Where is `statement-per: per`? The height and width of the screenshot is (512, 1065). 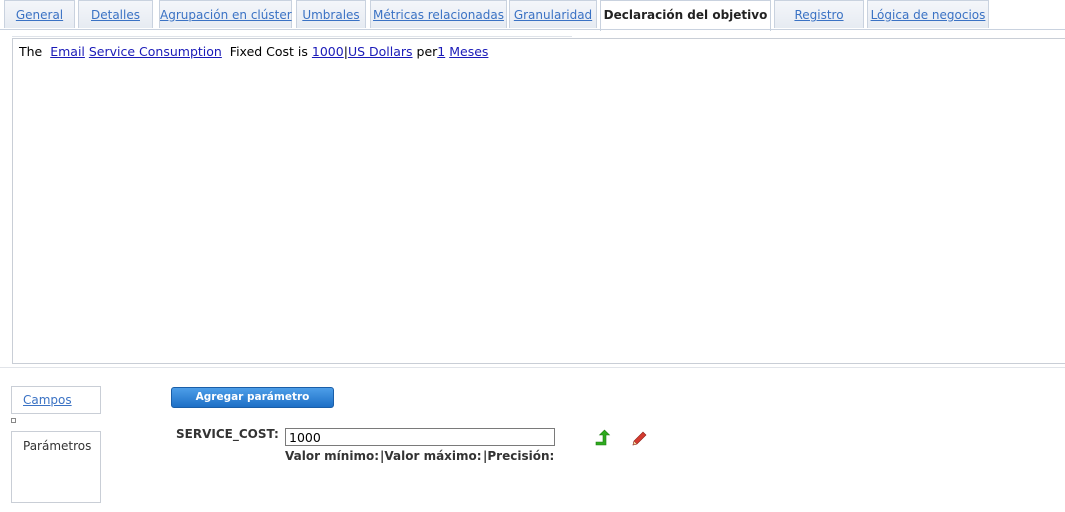 statement-per: per is located at coordinates (427, 51).